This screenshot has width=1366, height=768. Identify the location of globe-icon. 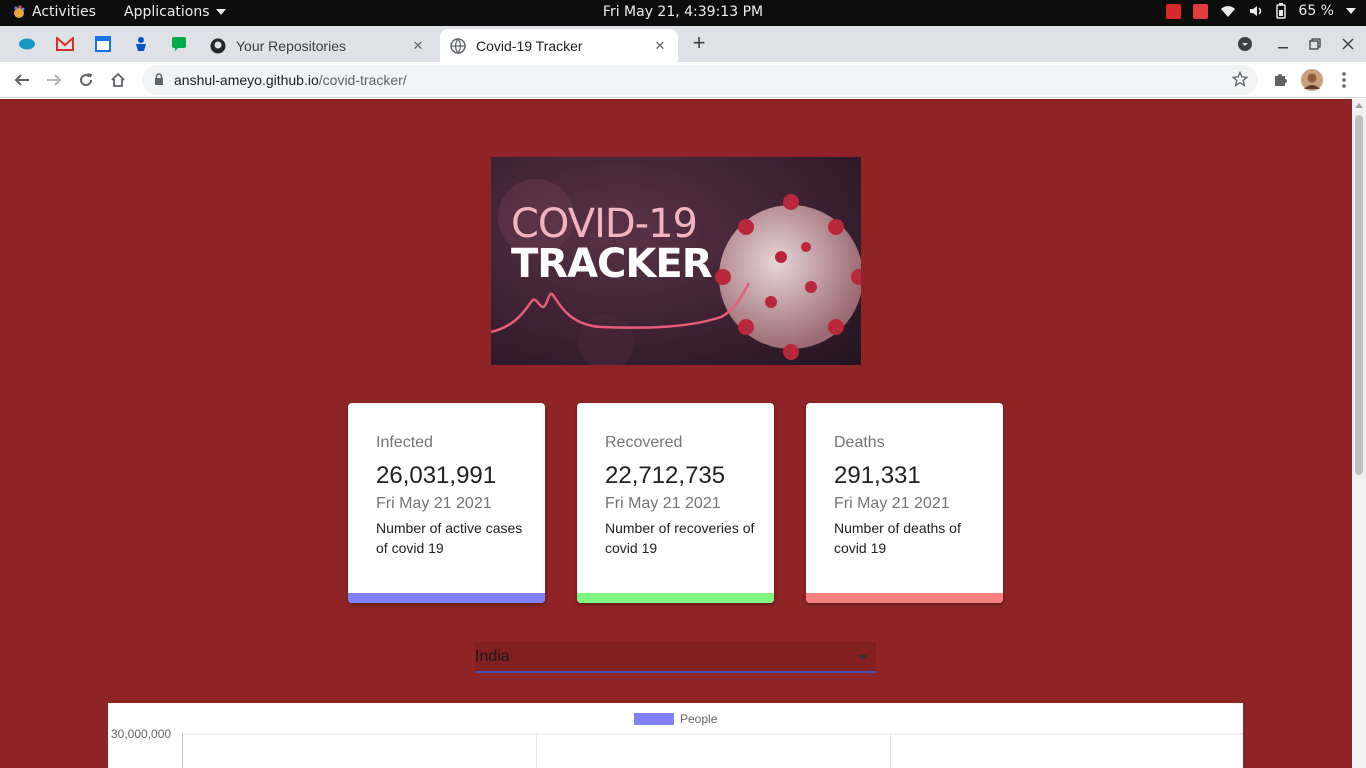
(458, 45).